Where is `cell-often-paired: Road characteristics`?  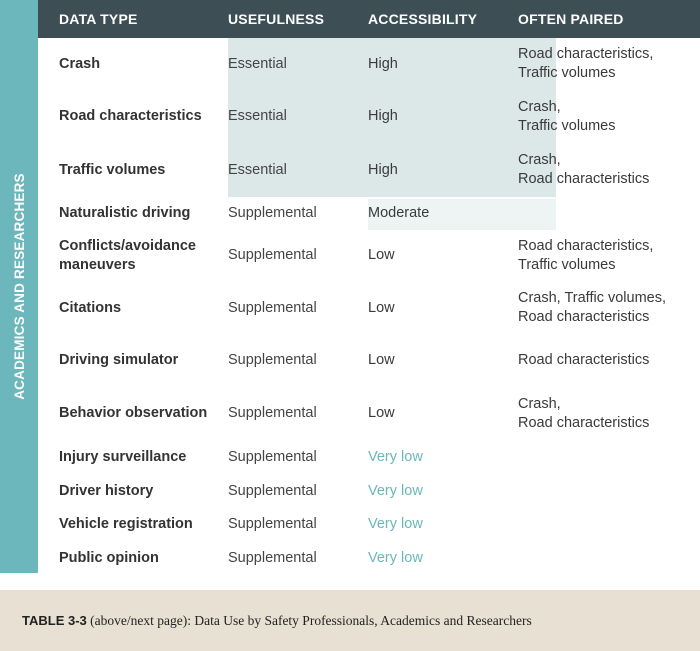
cell-often-paired: Road characteristics is located at coordinates (609, 360).